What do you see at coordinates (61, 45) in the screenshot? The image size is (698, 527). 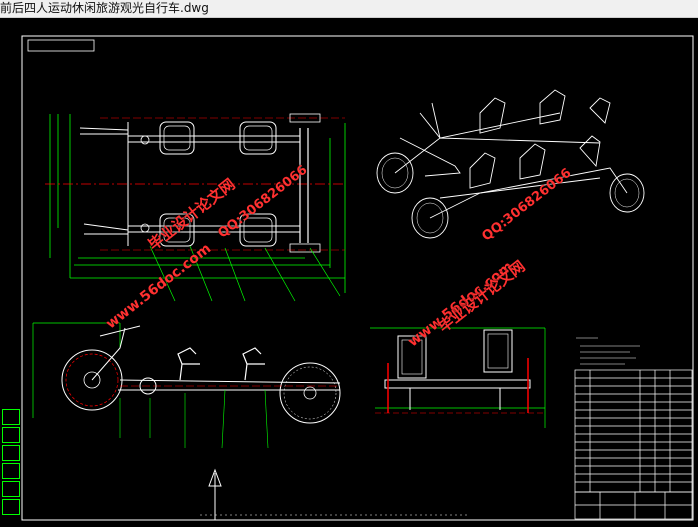 I see `drawing-number-box` at bounding box center [61, 45].